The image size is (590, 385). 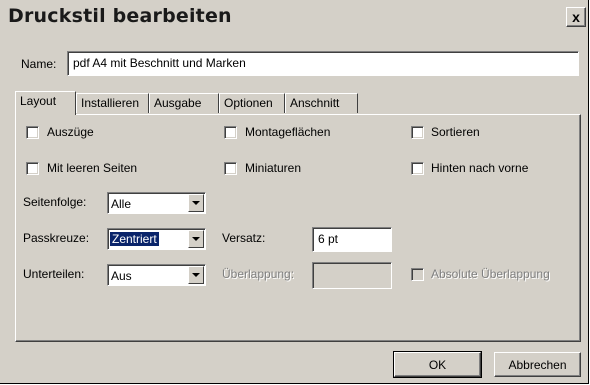 What do you see at coordinates (273, 168) in the screenshot?
I see `miniaturen-label: Miniaturen` at bounding box center [273, 168].